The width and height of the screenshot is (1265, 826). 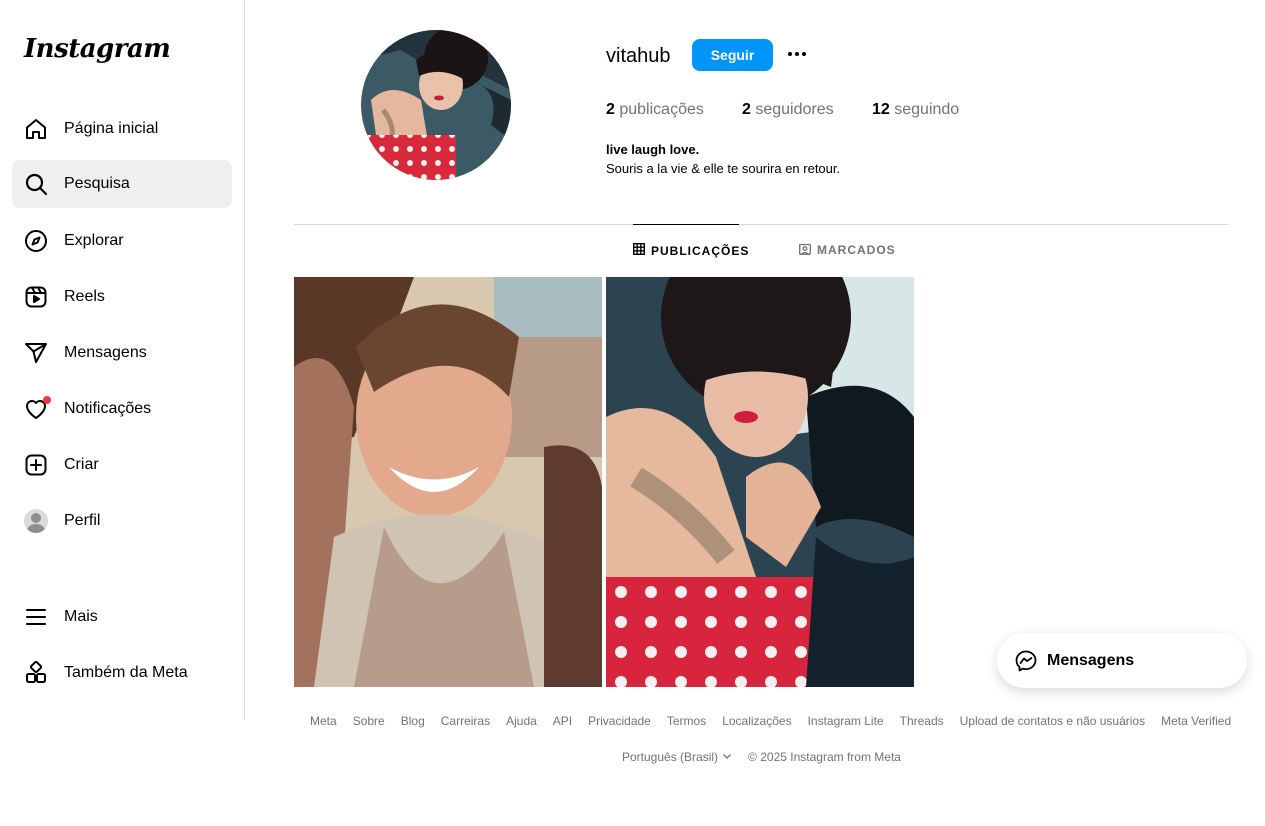 I want to click on sidebar-item-label: Mais, so click(x=81, y=616).